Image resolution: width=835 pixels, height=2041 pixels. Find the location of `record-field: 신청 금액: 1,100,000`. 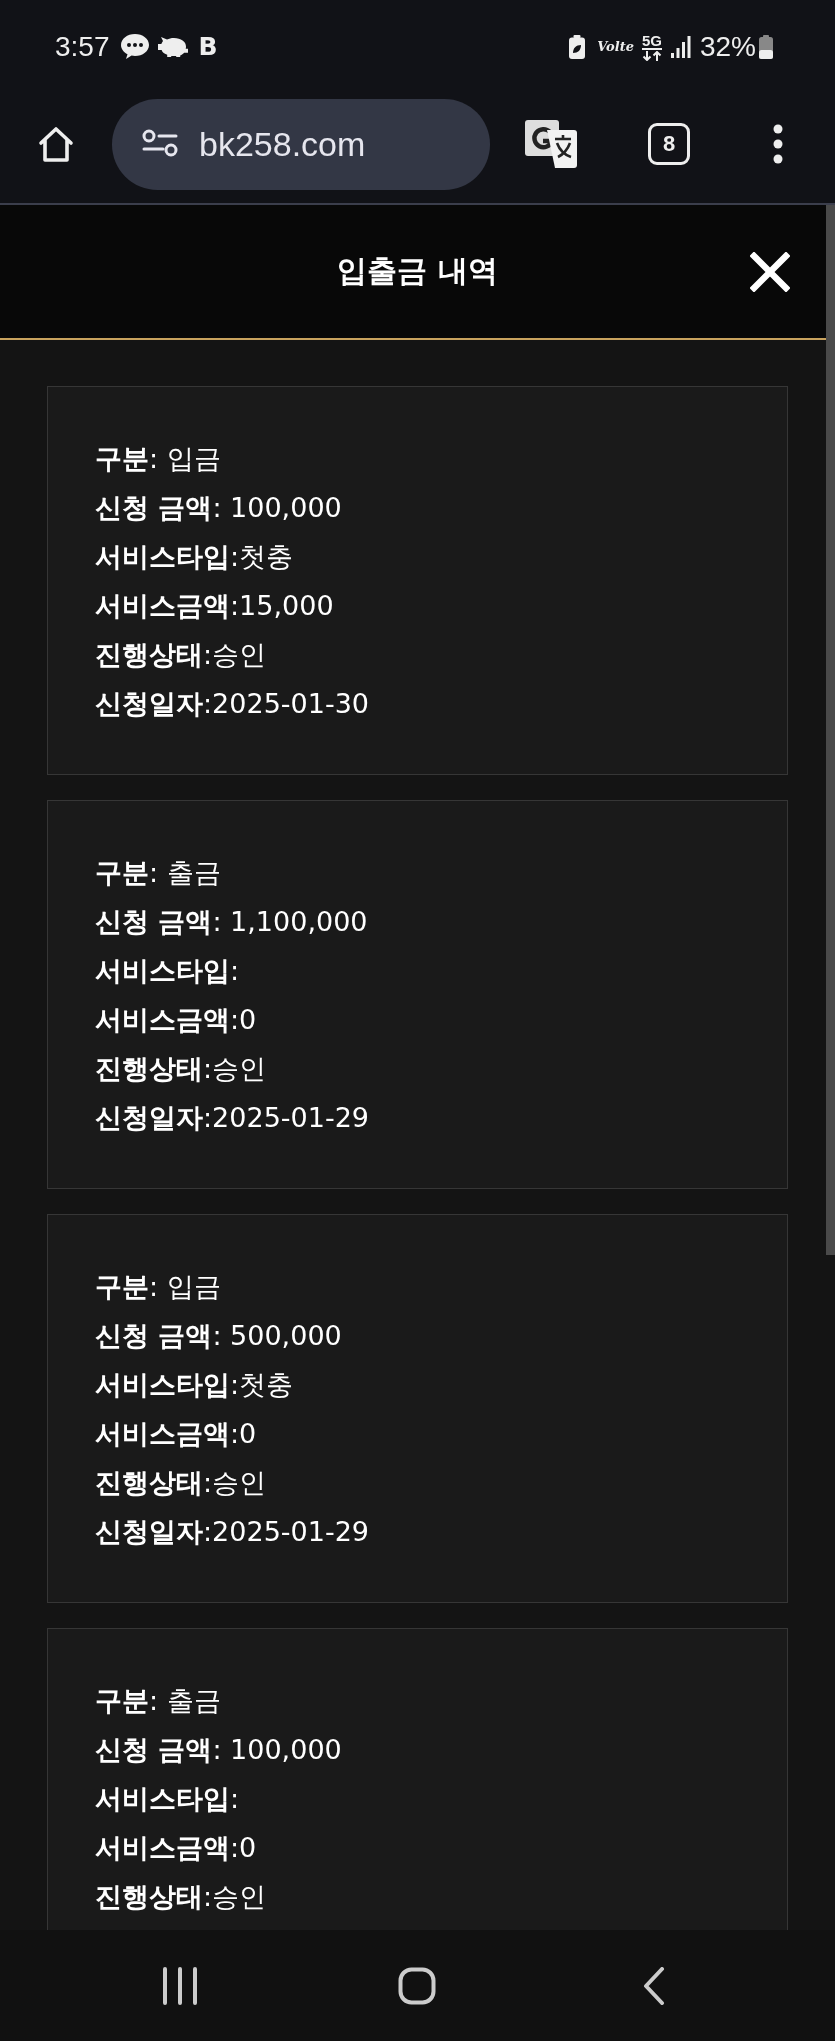

record-field: 신청 금액: 1,100,000 is located at coordinates (231, 921).